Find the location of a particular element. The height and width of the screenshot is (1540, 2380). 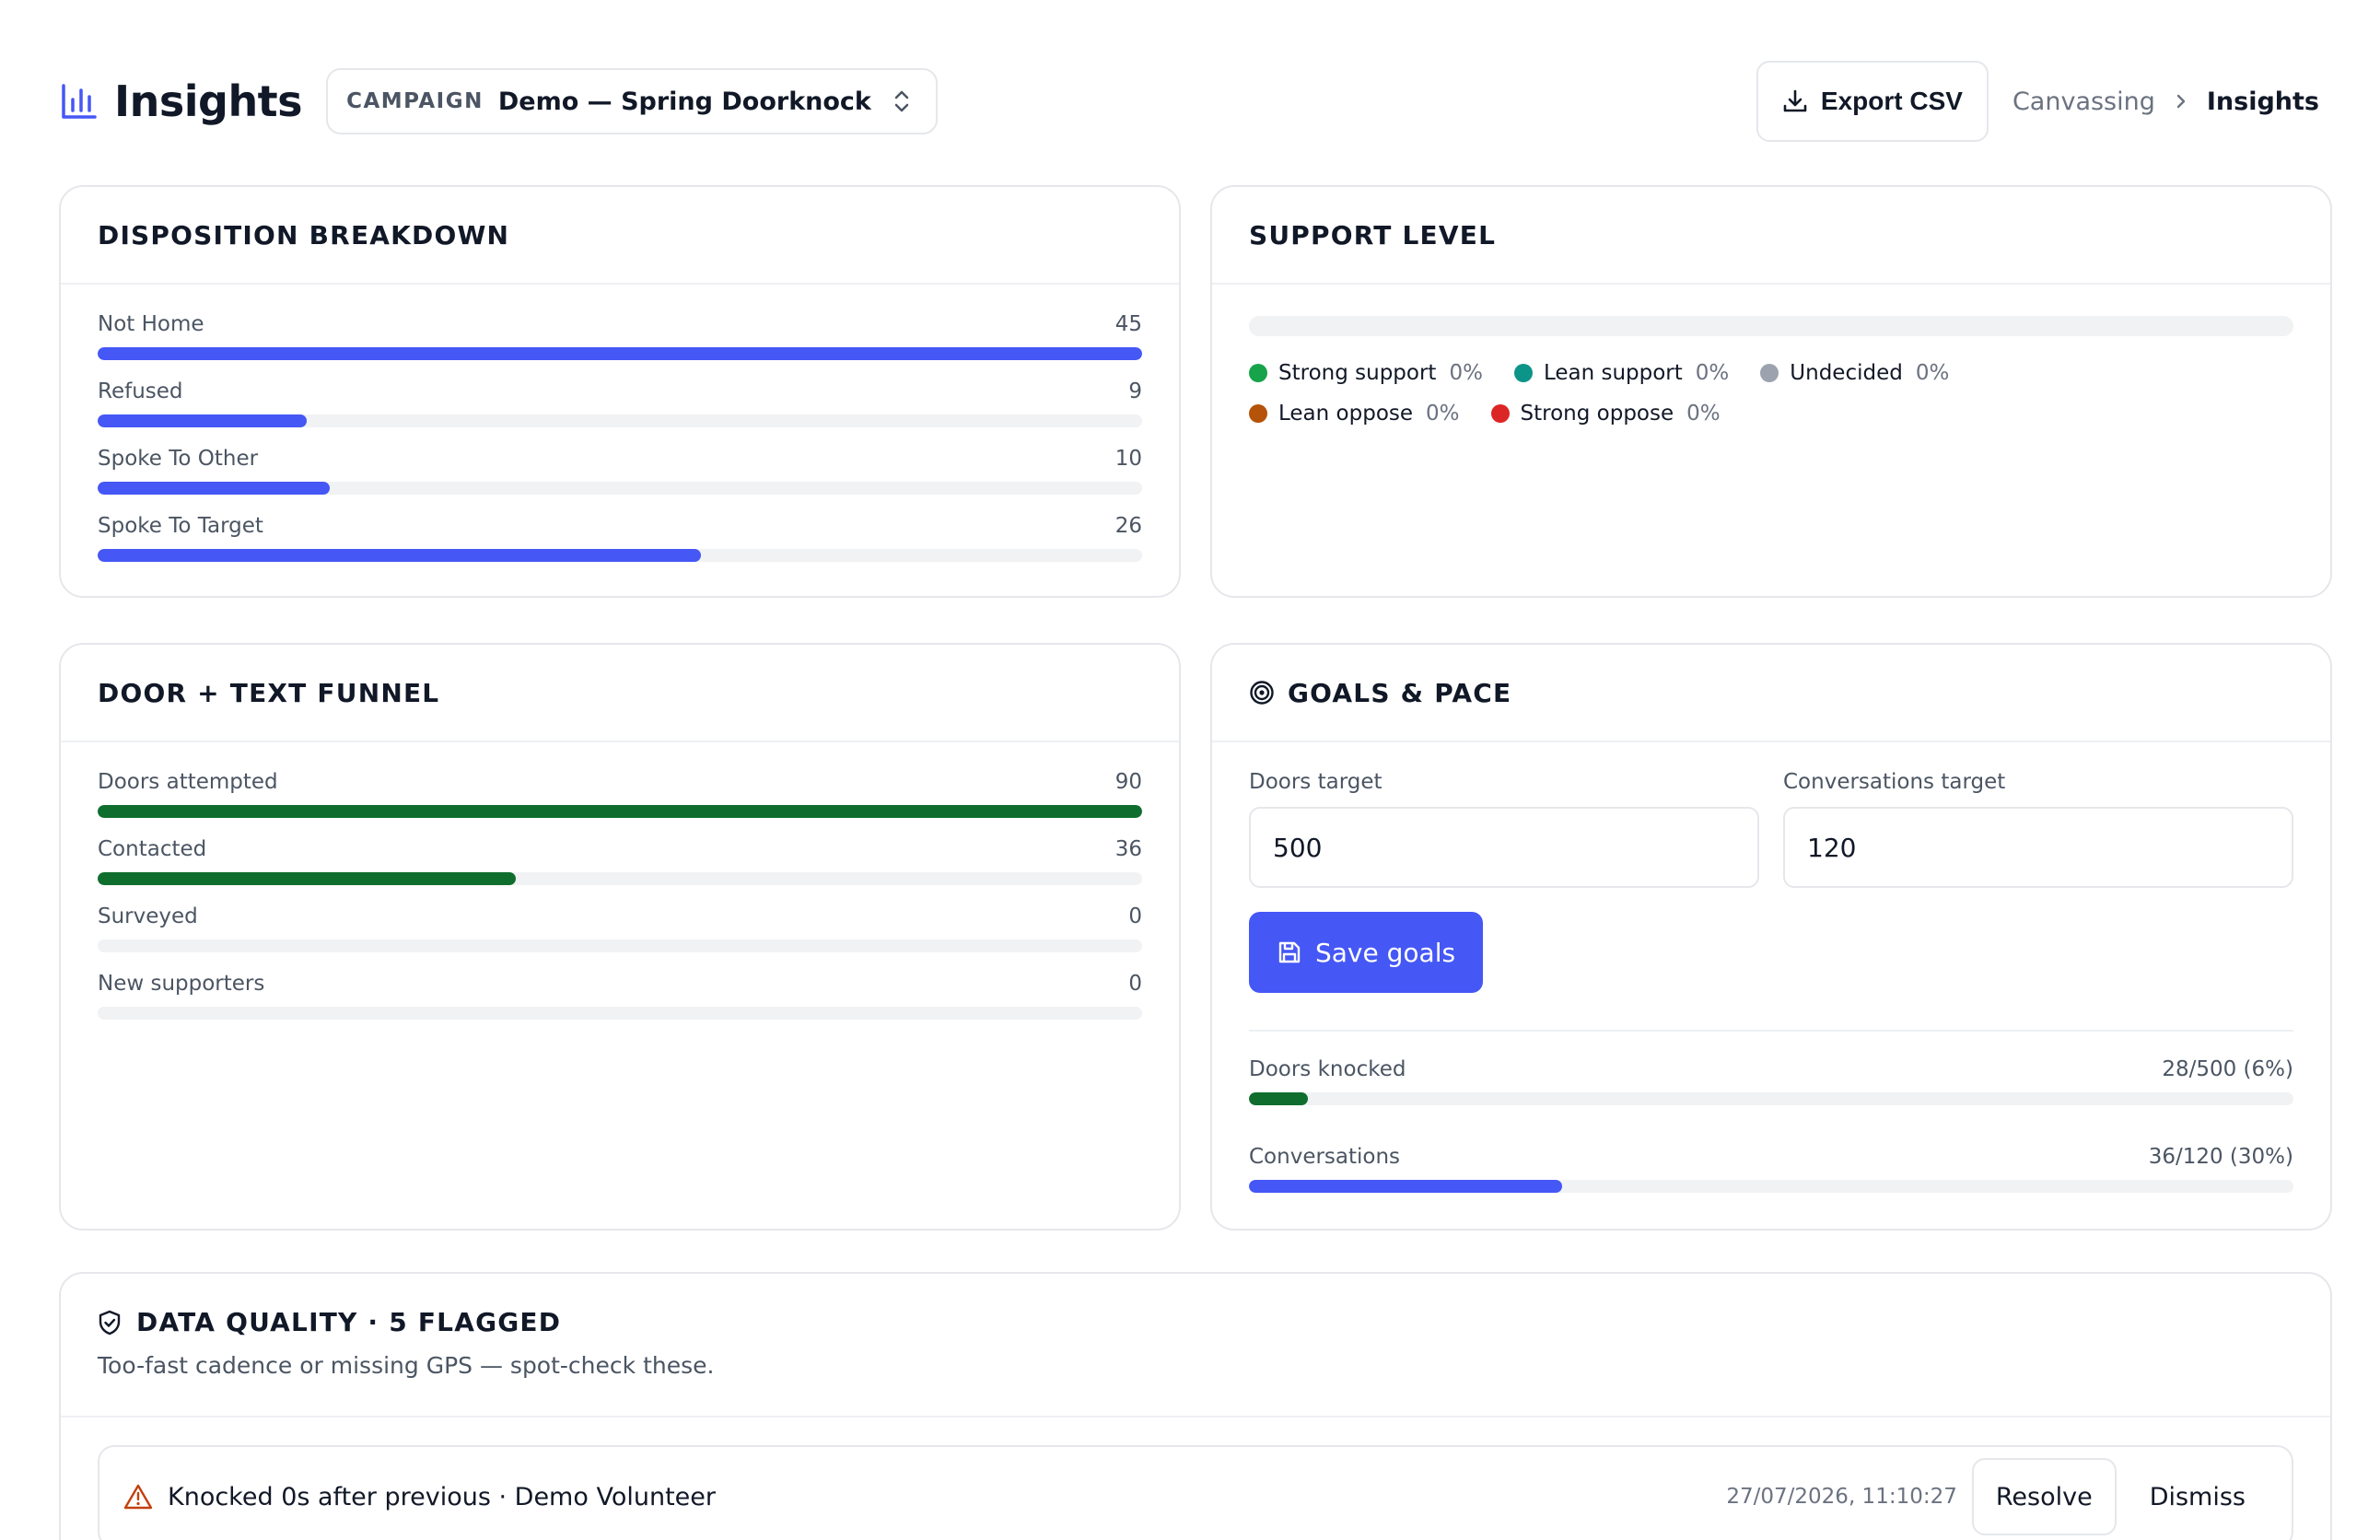

legend-label: Undecided is located at coordinates (1846, 373).